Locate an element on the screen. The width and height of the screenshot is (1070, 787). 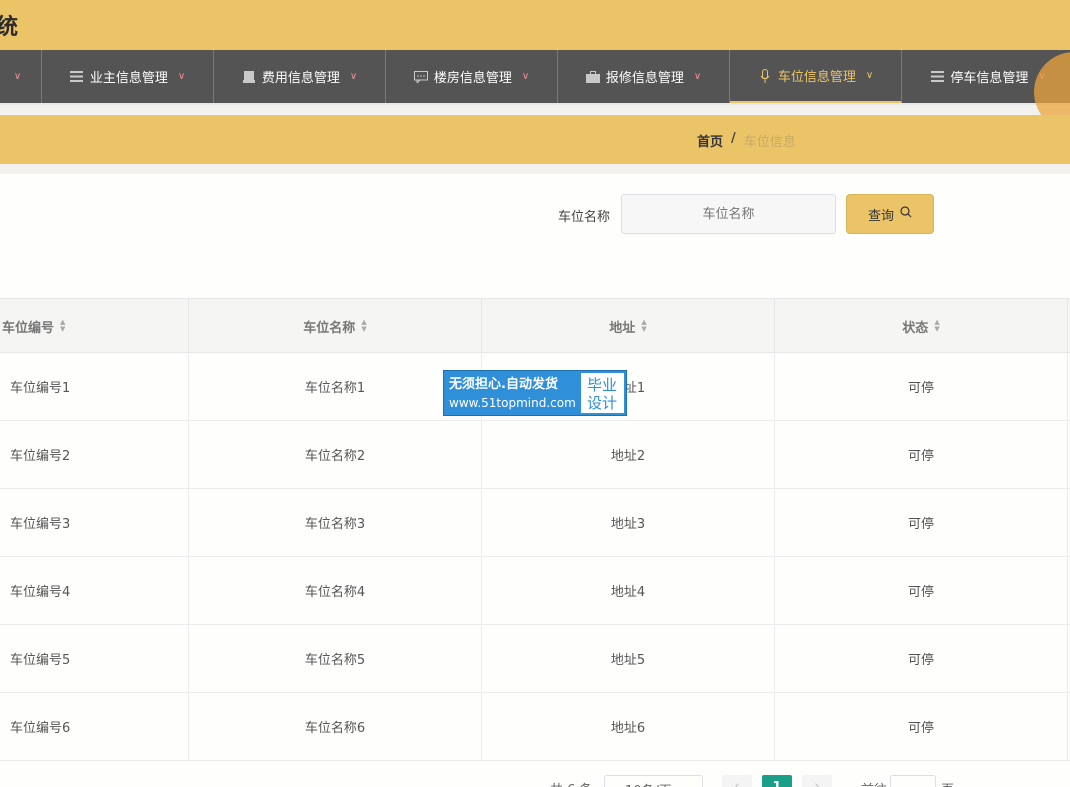
nav-item-fee: 费用信息管理 ∨ is located at coordinates (300, 76).